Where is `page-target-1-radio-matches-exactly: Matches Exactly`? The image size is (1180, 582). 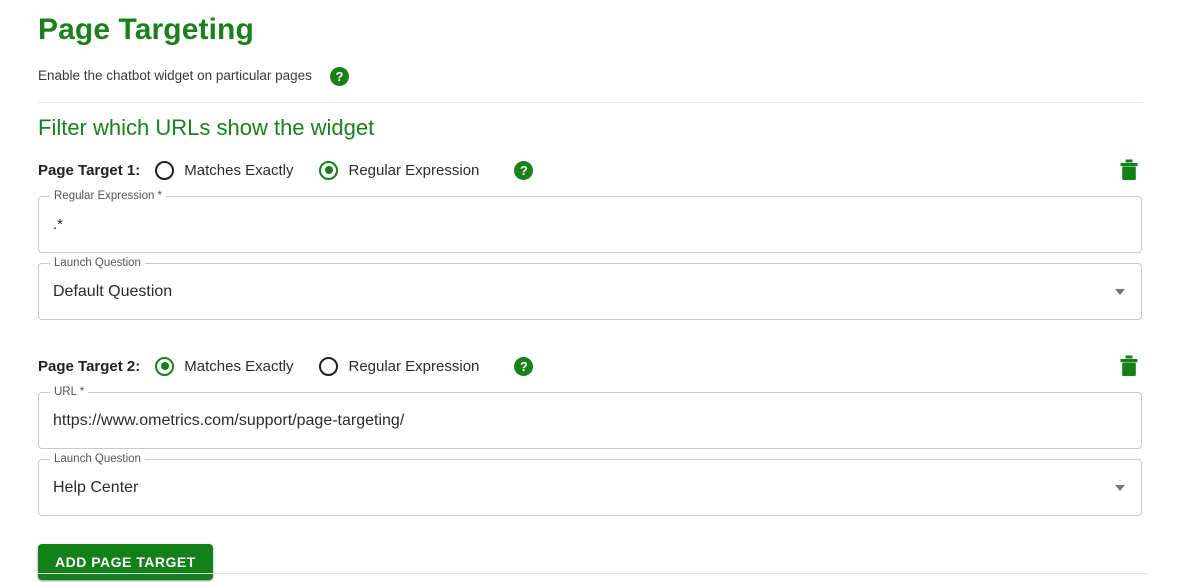
page-target-1-radio-matches-exactly: Matches Exactly is located at coordinates (224, 170).